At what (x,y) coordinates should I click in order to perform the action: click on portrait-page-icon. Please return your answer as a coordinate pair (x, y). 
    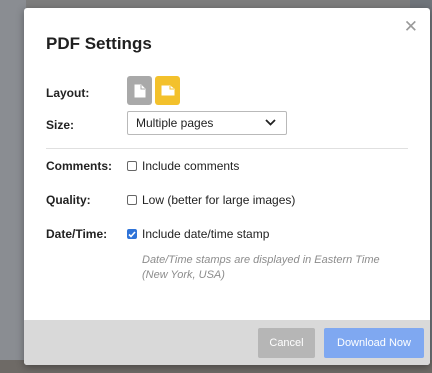
    Looking at the image, I should click on (139, 90).